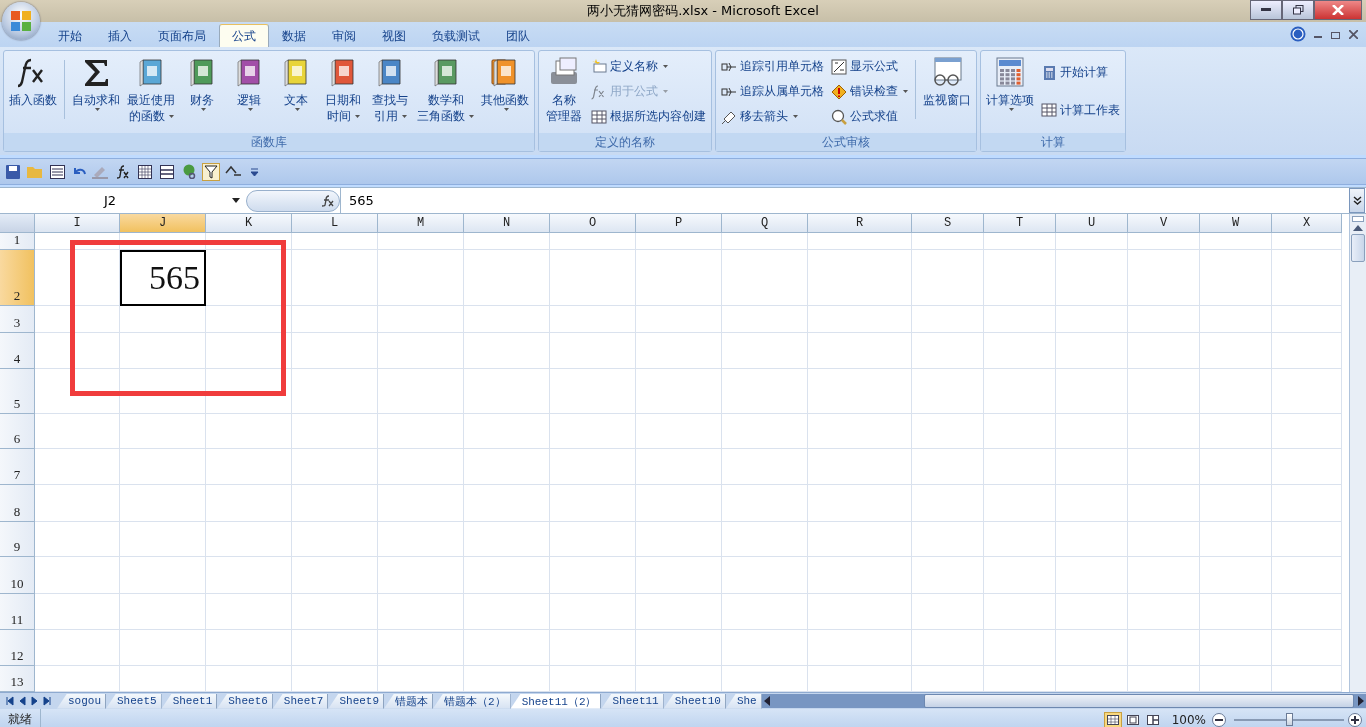 The image size is (1366, 727). I want to click on column-header: T, so click(1020, 223).